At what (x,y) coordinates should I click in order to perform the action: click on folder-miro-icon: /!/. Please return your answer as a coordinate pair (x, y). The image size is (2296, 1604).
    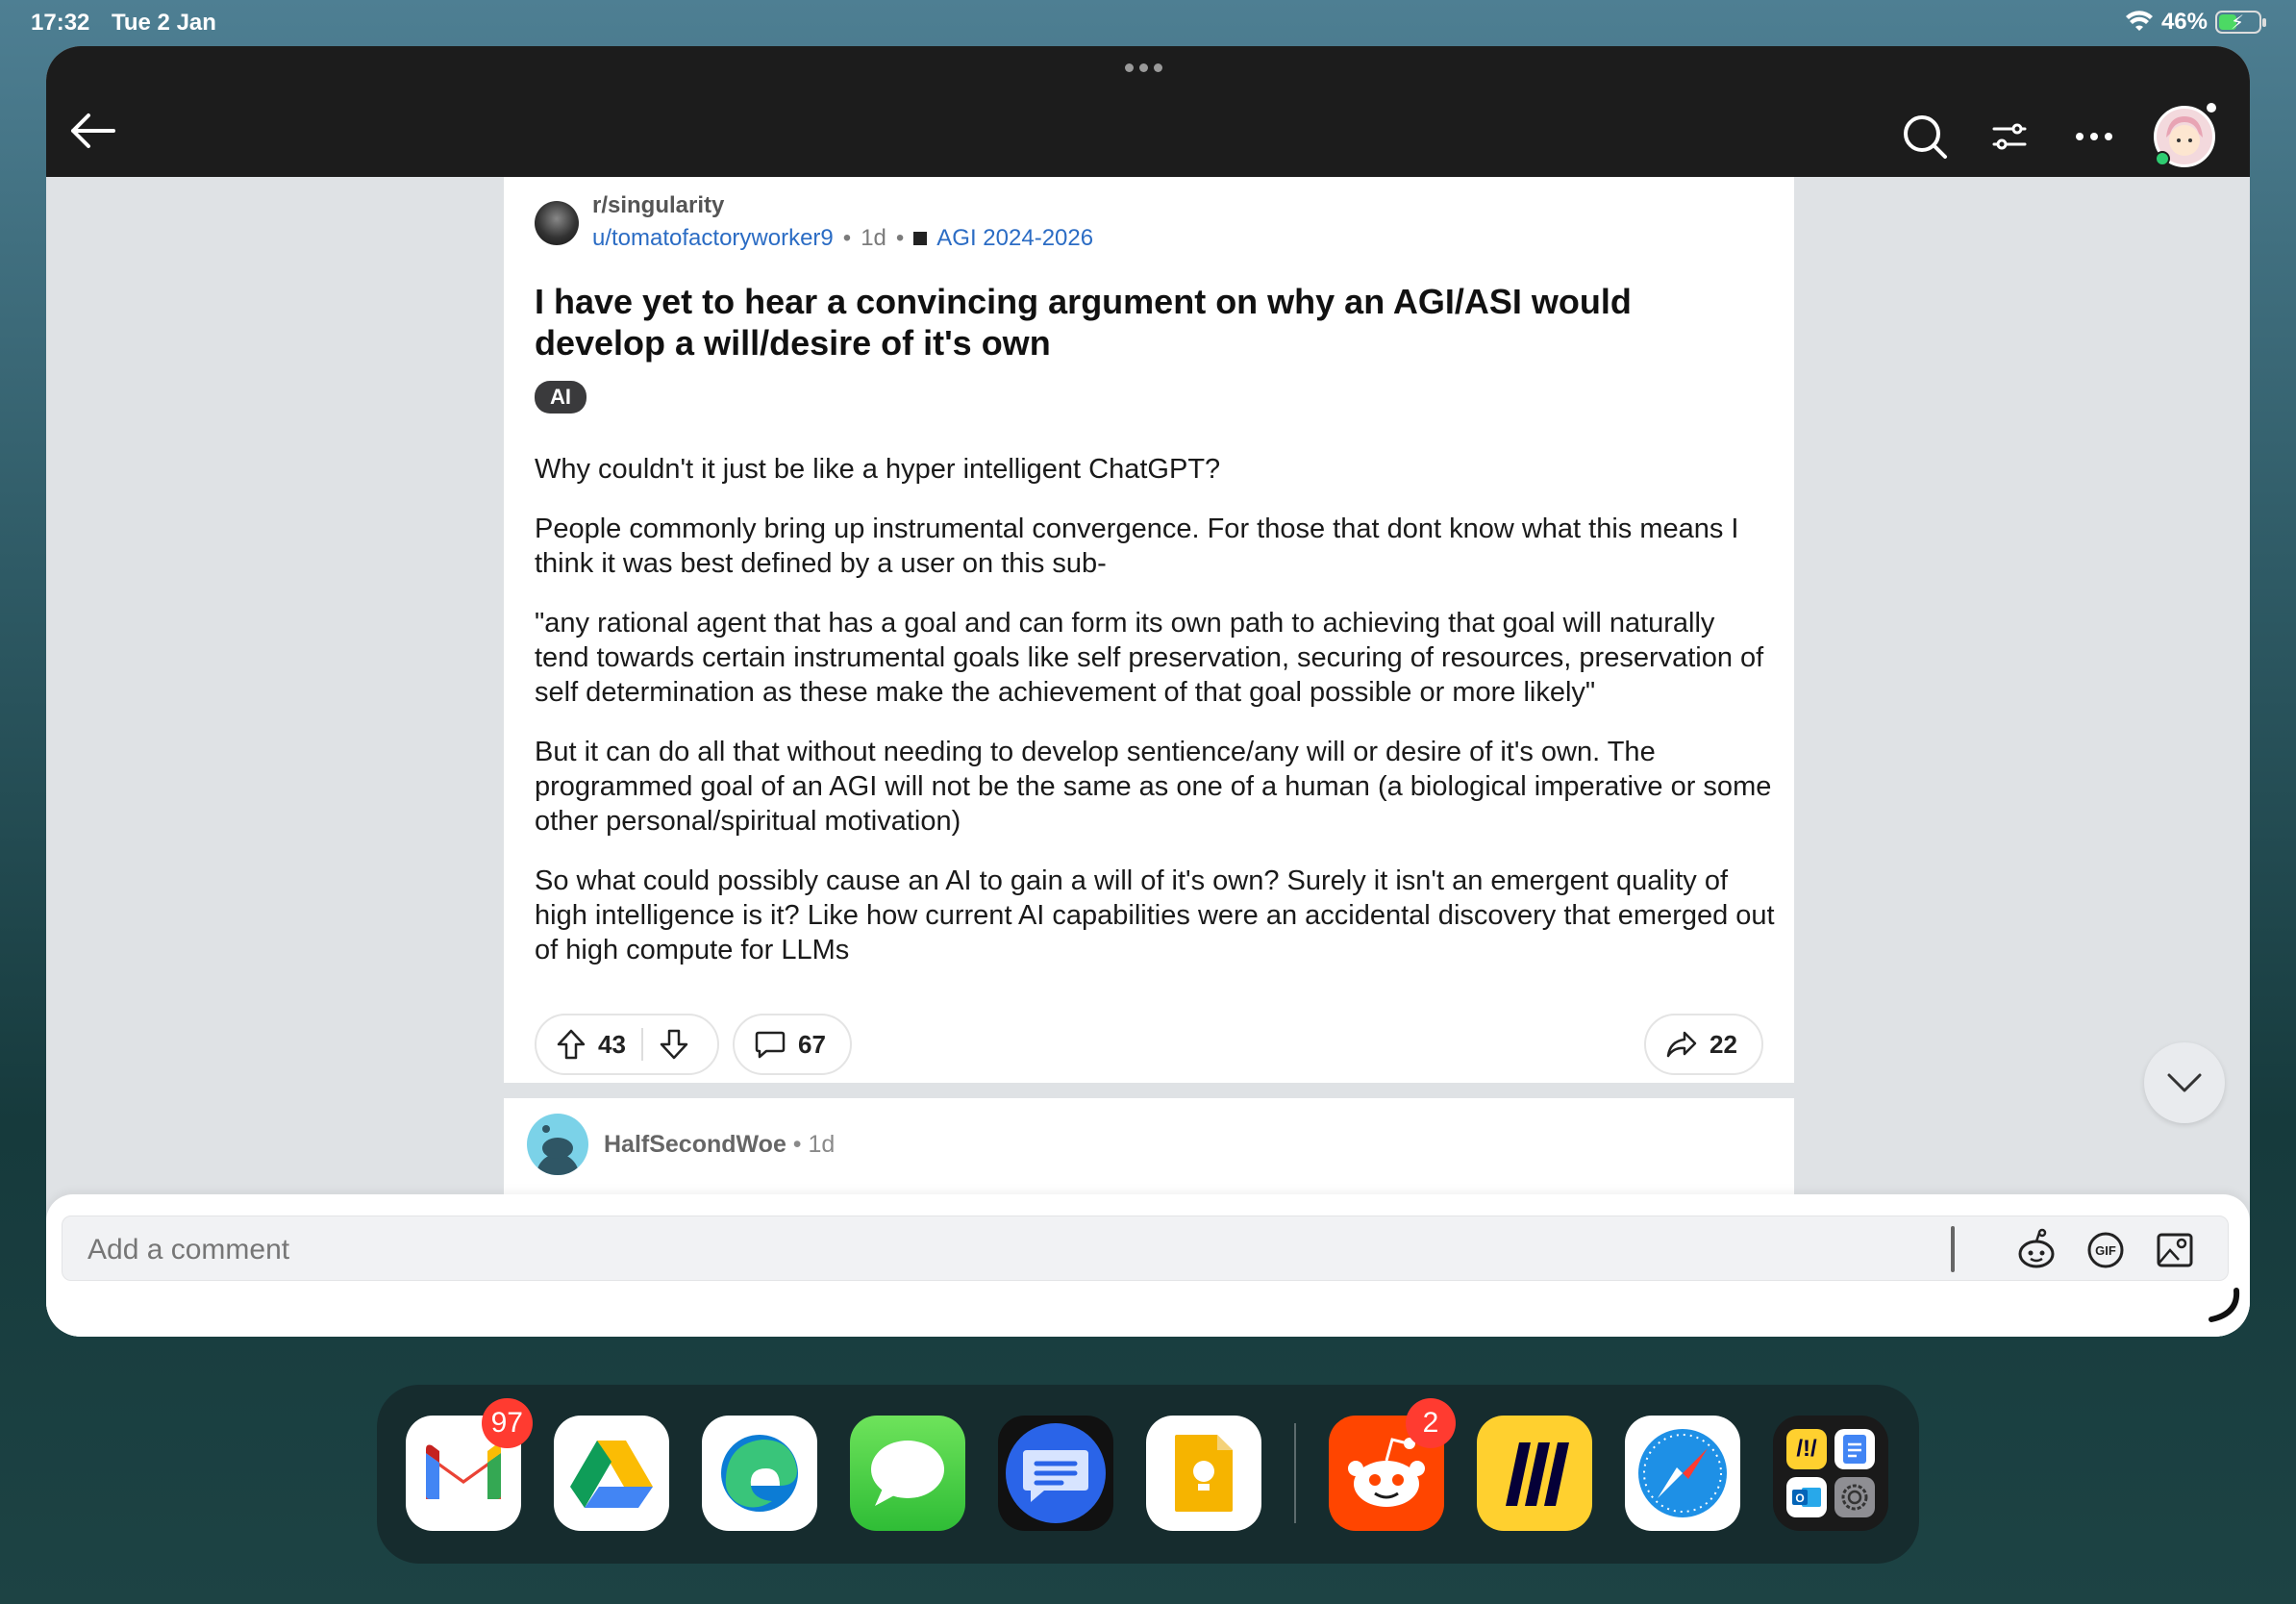
    Looking at the image, I should click on (1806, 1449).